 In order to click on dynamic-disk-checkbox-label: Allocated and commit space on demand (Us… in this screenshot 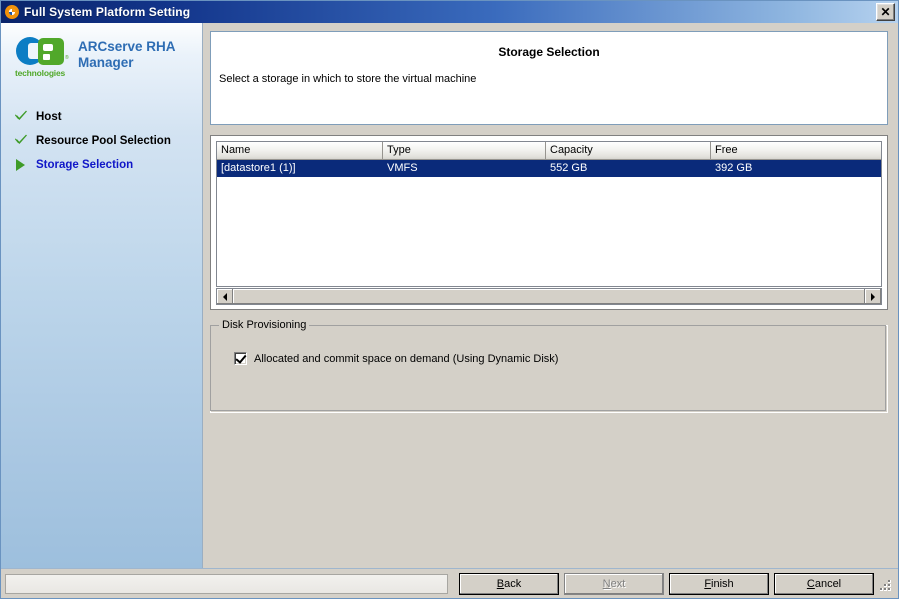, I will do `click(406, 358)`.